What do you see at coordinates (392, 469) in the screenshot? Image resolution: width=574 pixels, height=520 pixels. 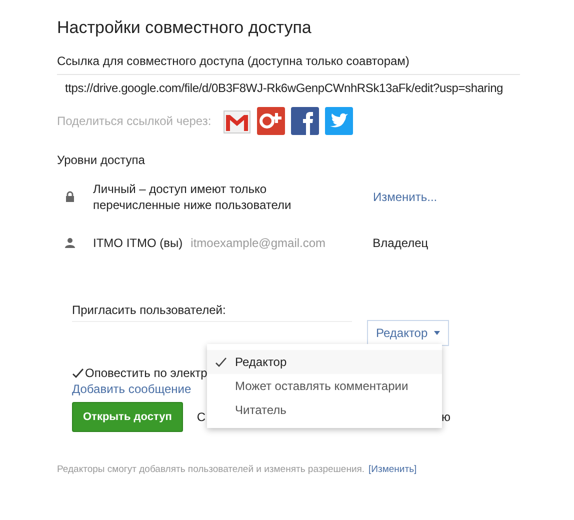 I see `change-link: [Изменить]` at bounding box center [392, 469].